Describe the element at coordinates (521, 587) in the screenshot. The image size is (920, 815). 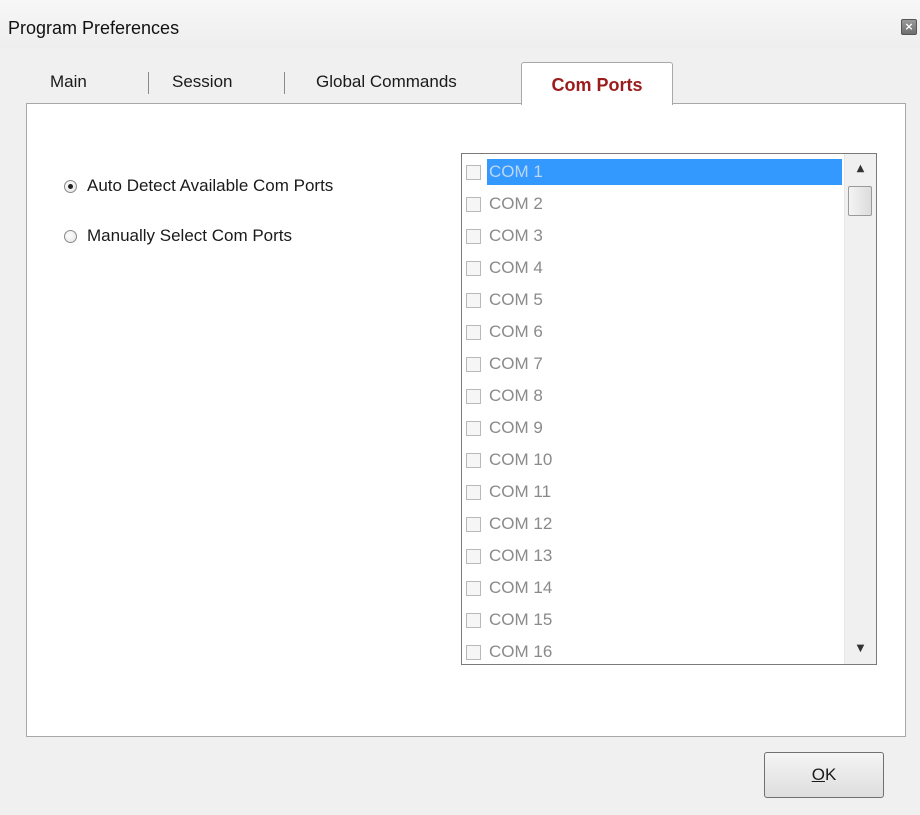
I see `com-label: COM 14` at that location.